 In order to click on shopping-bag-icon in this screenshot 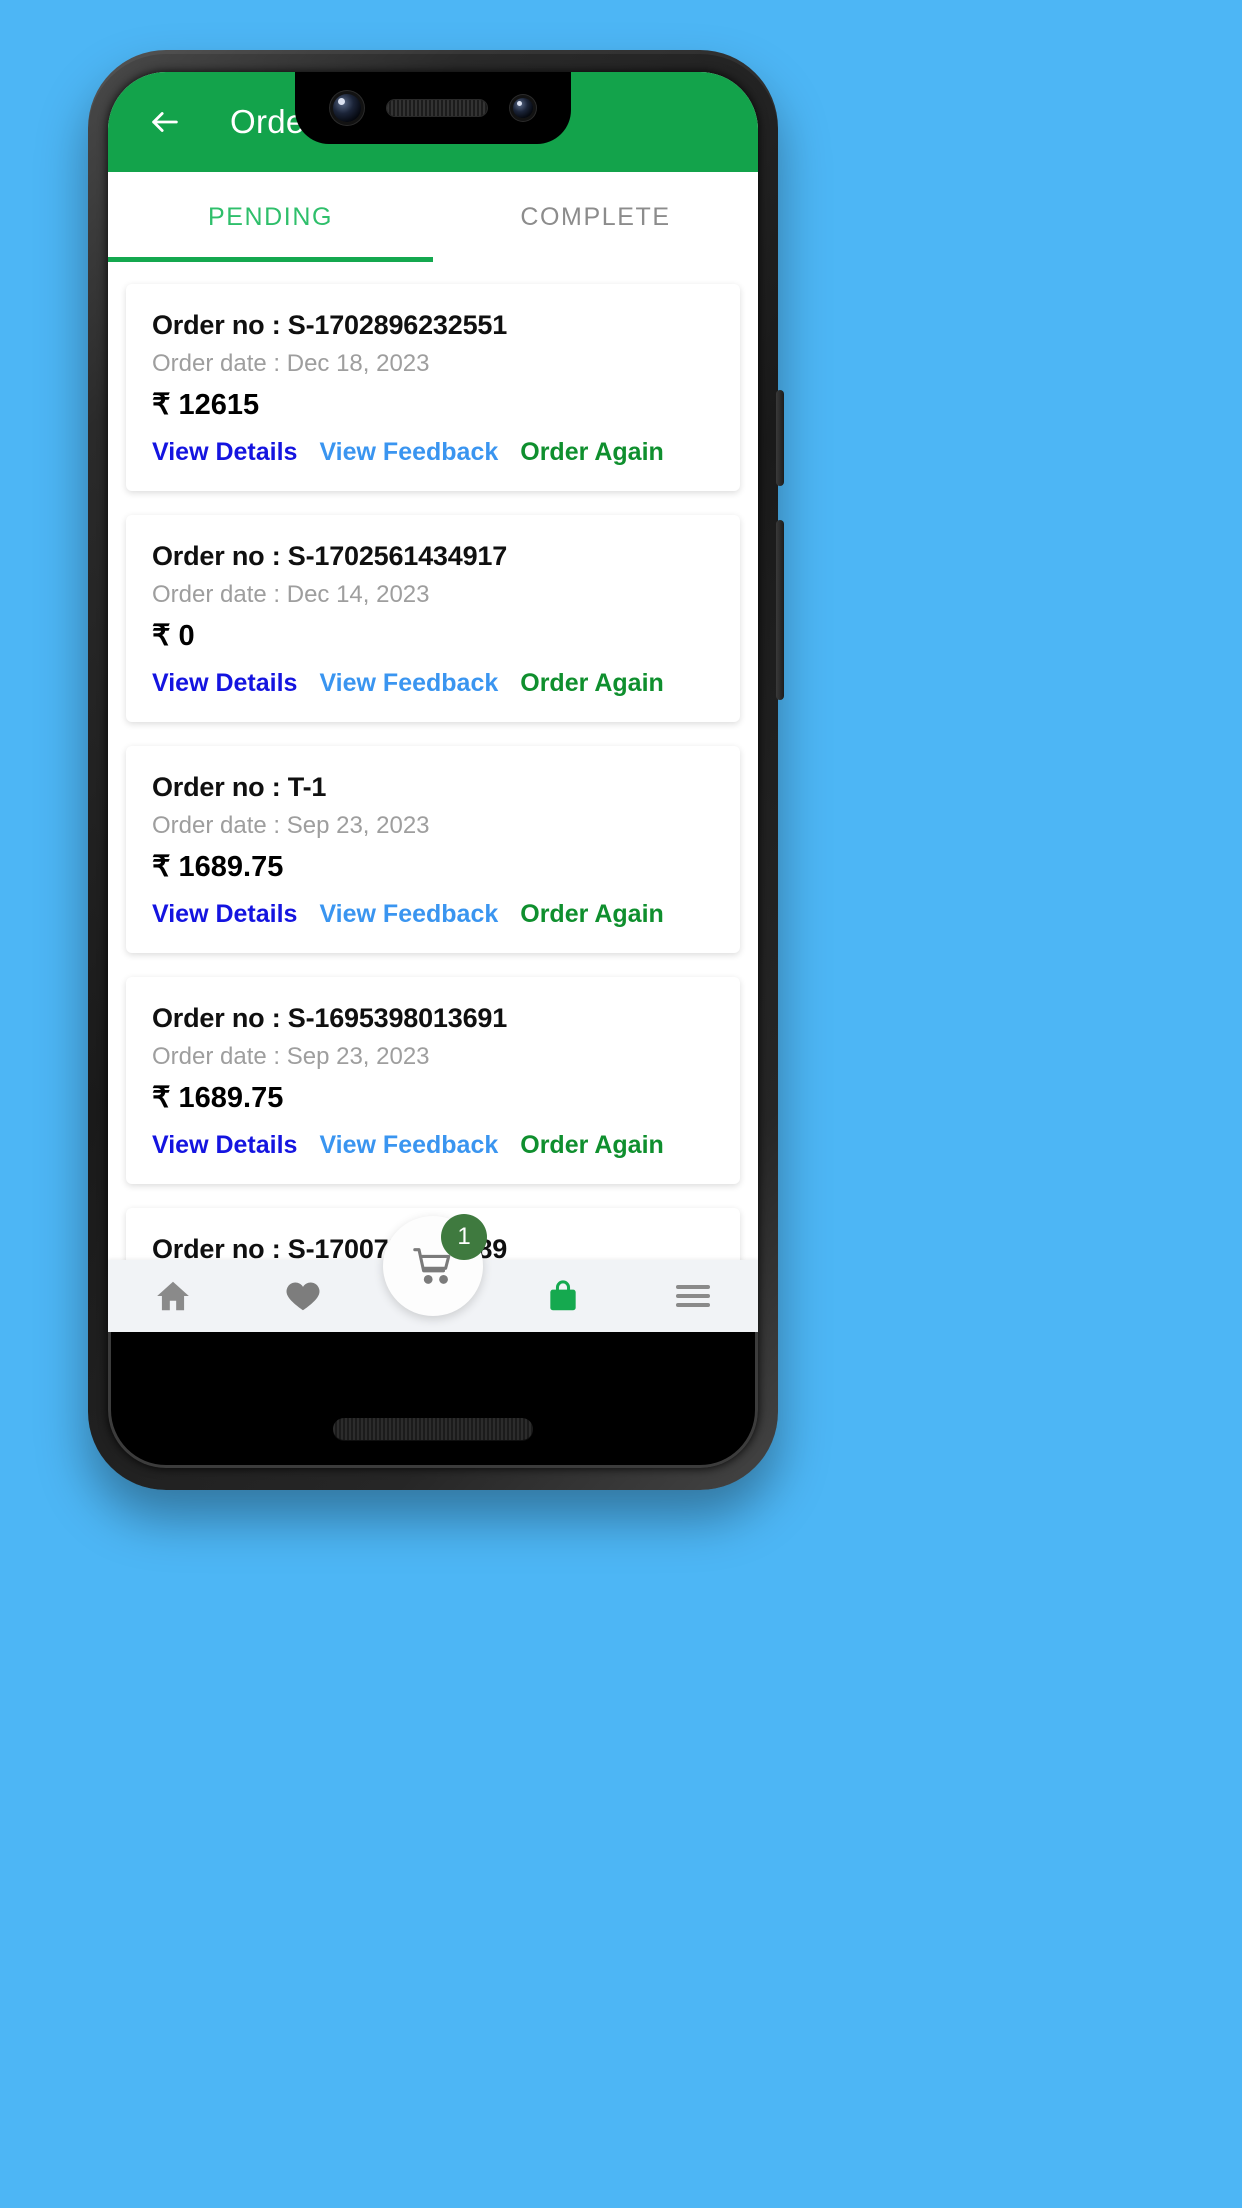, I will do `click(563, 1295)`.